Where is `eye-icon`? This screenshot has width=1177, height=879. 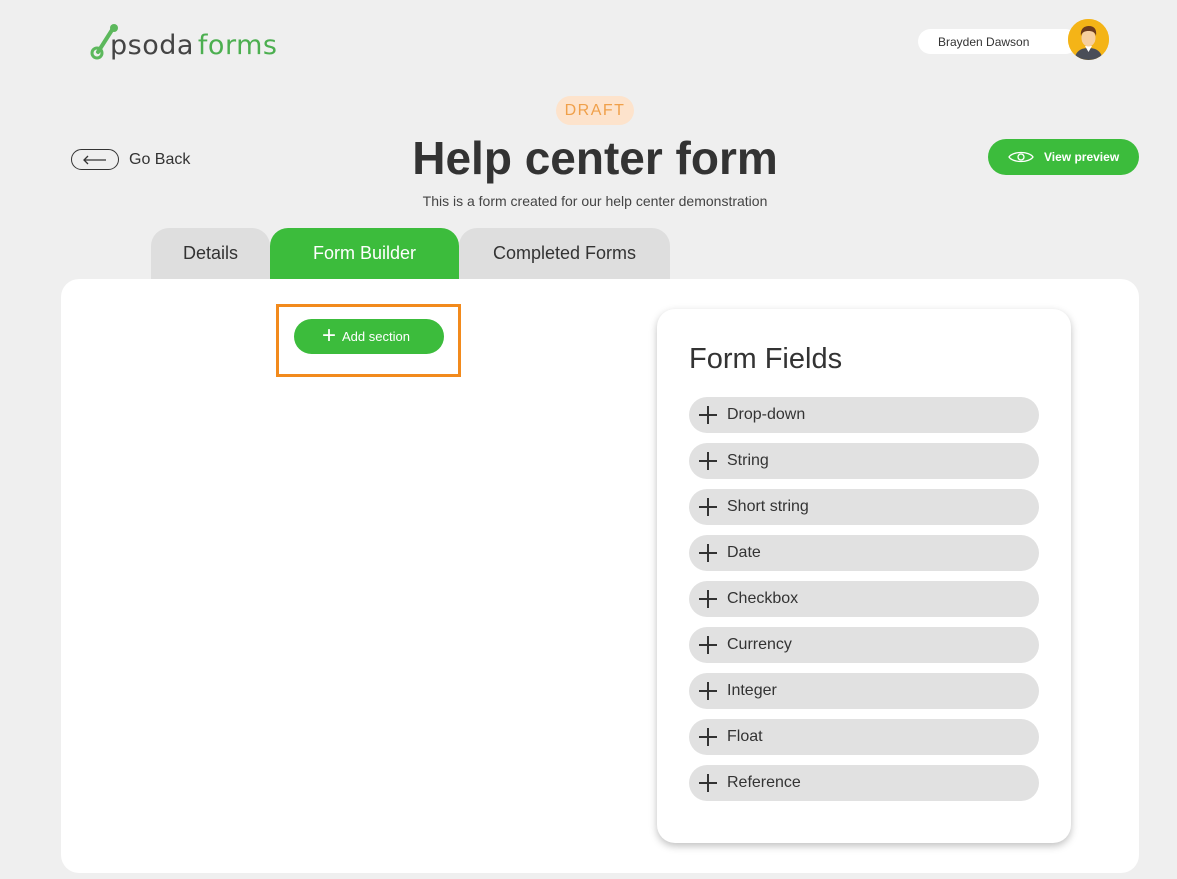
eye-icon is located at coordinates (1021, 157).